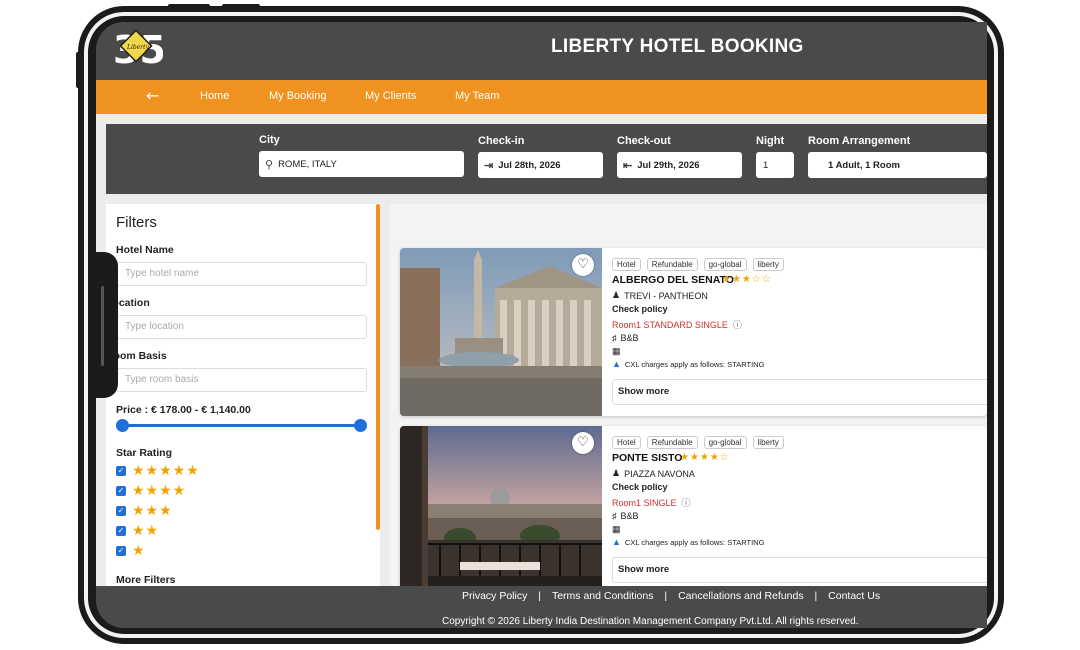 The image size is (1080, 650). What do you see at coordinates (705, 457) in the screenshot?
I see `hotel-star-rating: ★★★★☆` at bounding box center [705, 457].